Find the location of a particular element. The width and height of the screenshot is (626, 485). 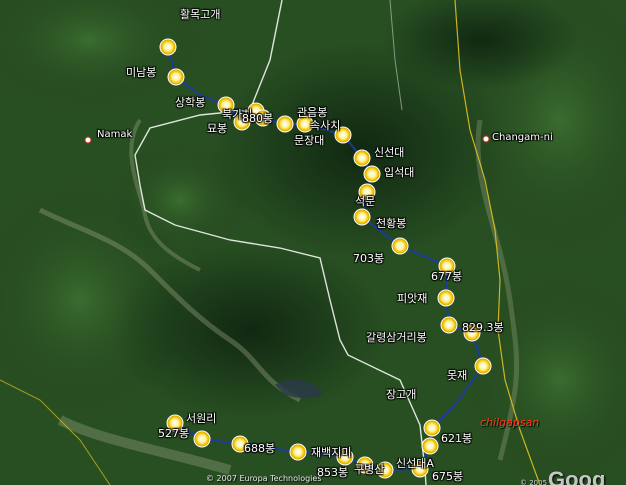

peak-marker-janggogae is located at coordinates (432, 428).